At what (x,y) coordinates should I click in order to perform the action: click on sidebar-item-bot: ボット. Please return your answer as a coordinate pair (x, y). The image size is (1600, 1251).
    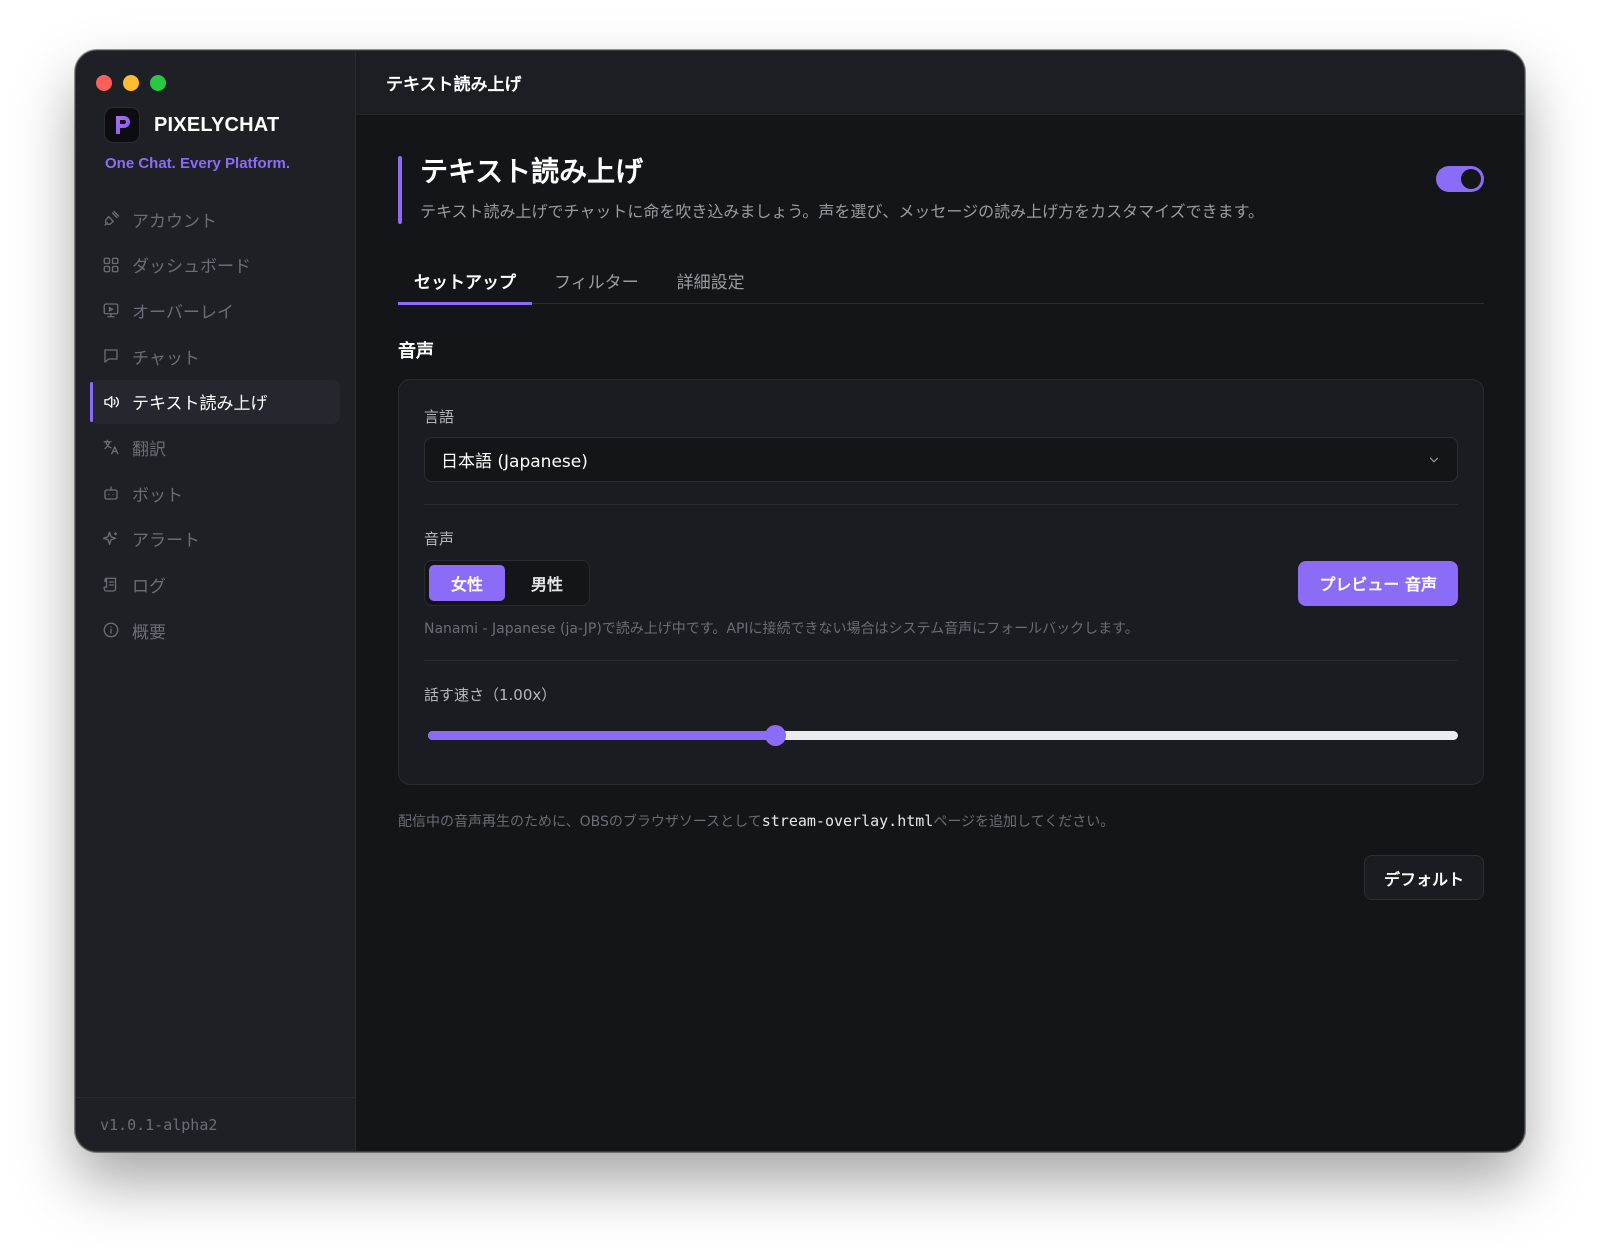
    Looking at the image, I should click on (215, 493).